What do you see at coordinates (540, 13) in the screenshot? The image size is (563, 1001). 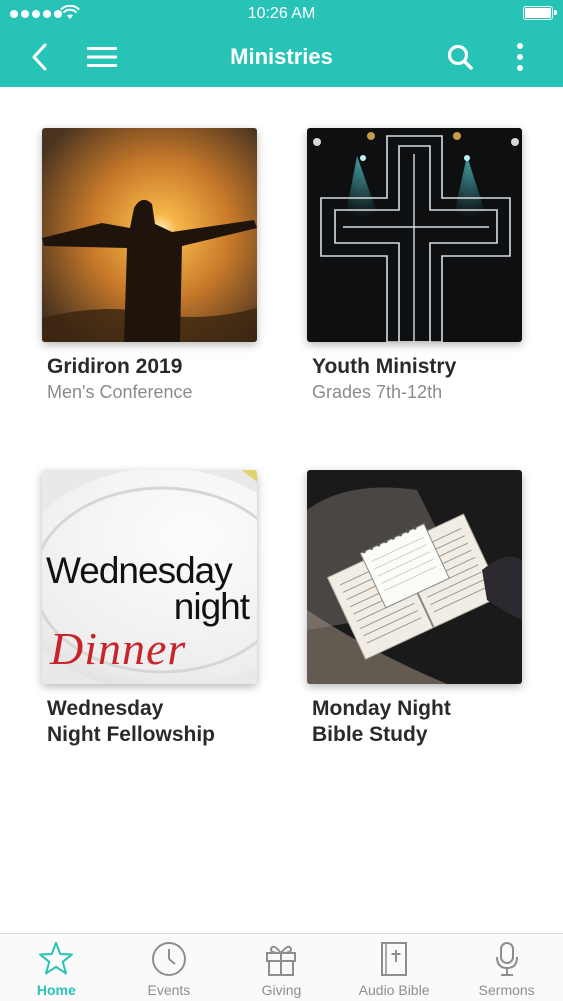 I see `battery-icon` at bounding box center [540, 13].